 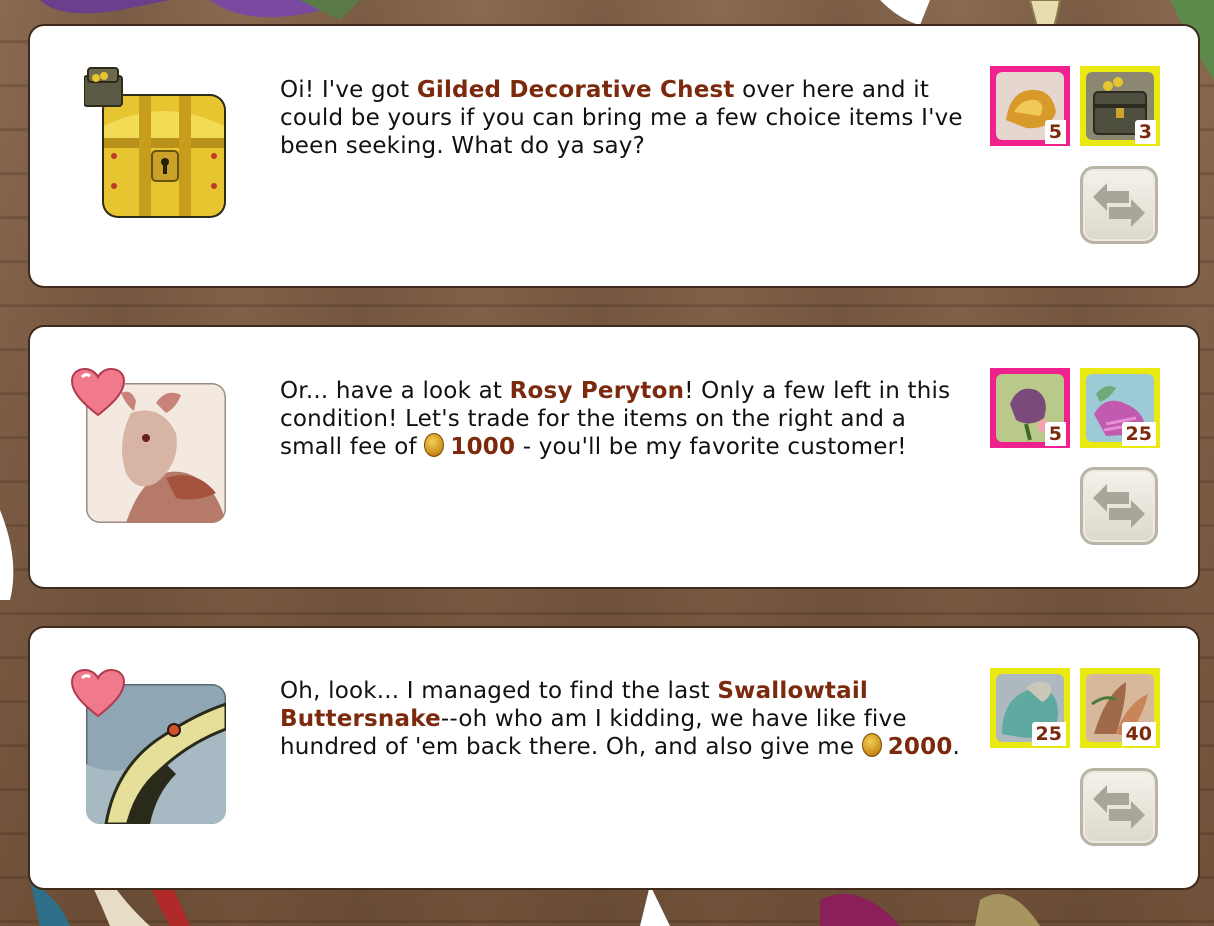 What do you see at coordinates (576, 90) in the screenshot?
I see `offer-item-name: Gilded Decorative Chest` at bounding box center [576, 90].